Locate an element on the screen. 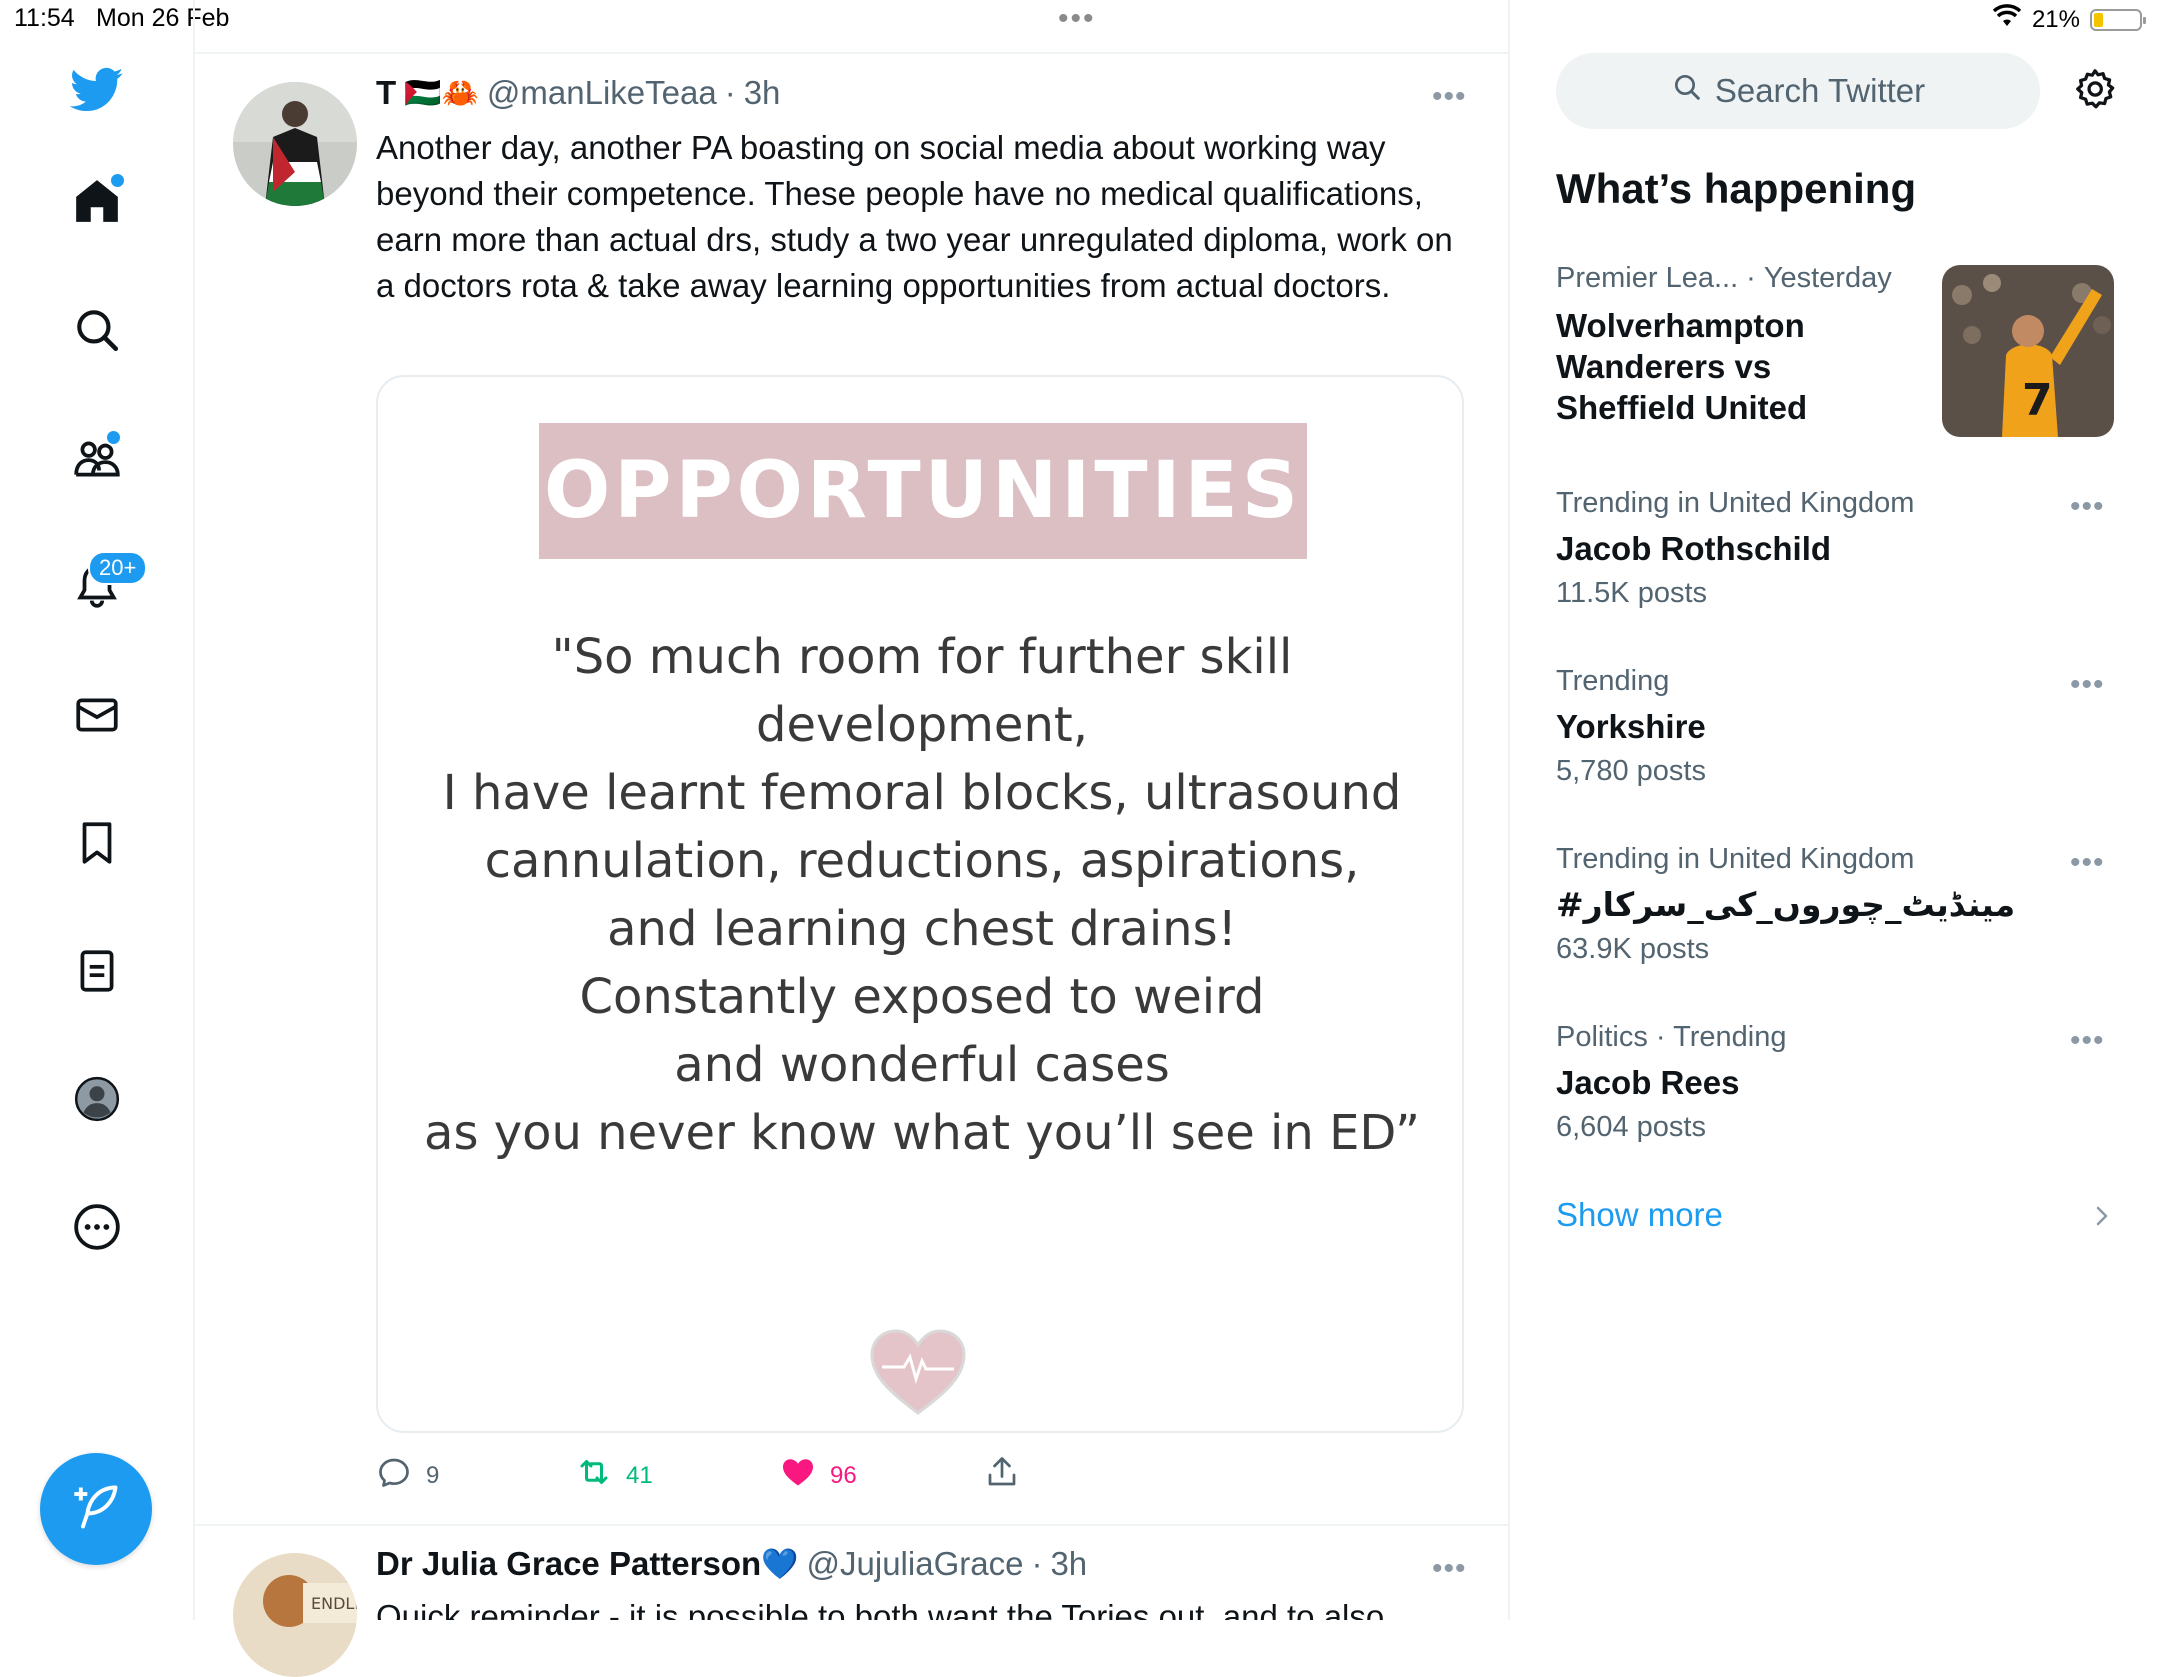 This screenshot has width=2160, height=1677. quote-line: and wonderful cases is located at coordinates (922, 1065).